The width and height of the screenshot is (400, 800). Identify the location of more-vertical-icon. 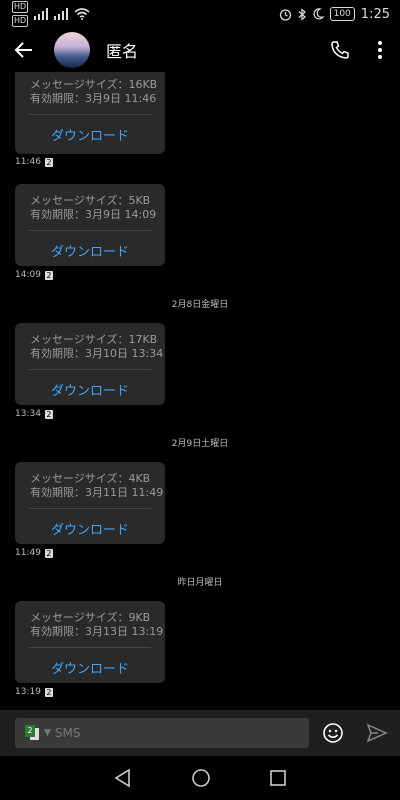
(380, 50).